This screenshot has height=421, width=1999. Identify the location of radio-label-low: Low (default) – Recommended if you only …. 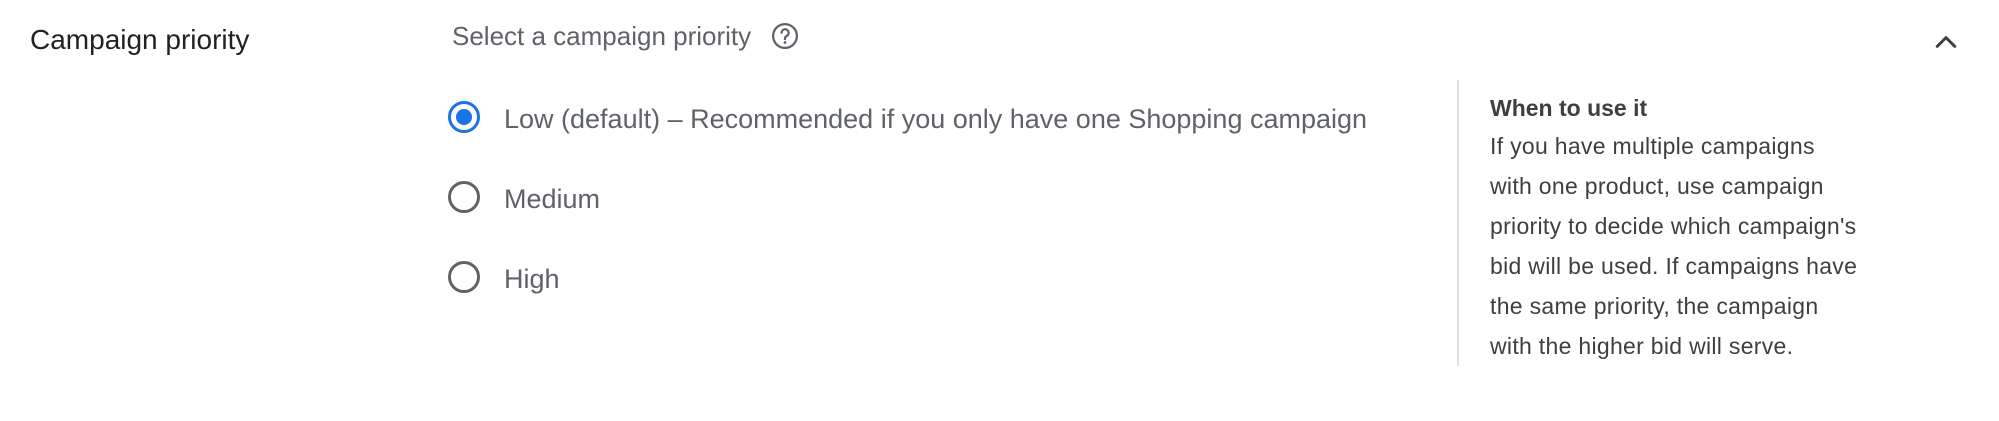
(936, 119).